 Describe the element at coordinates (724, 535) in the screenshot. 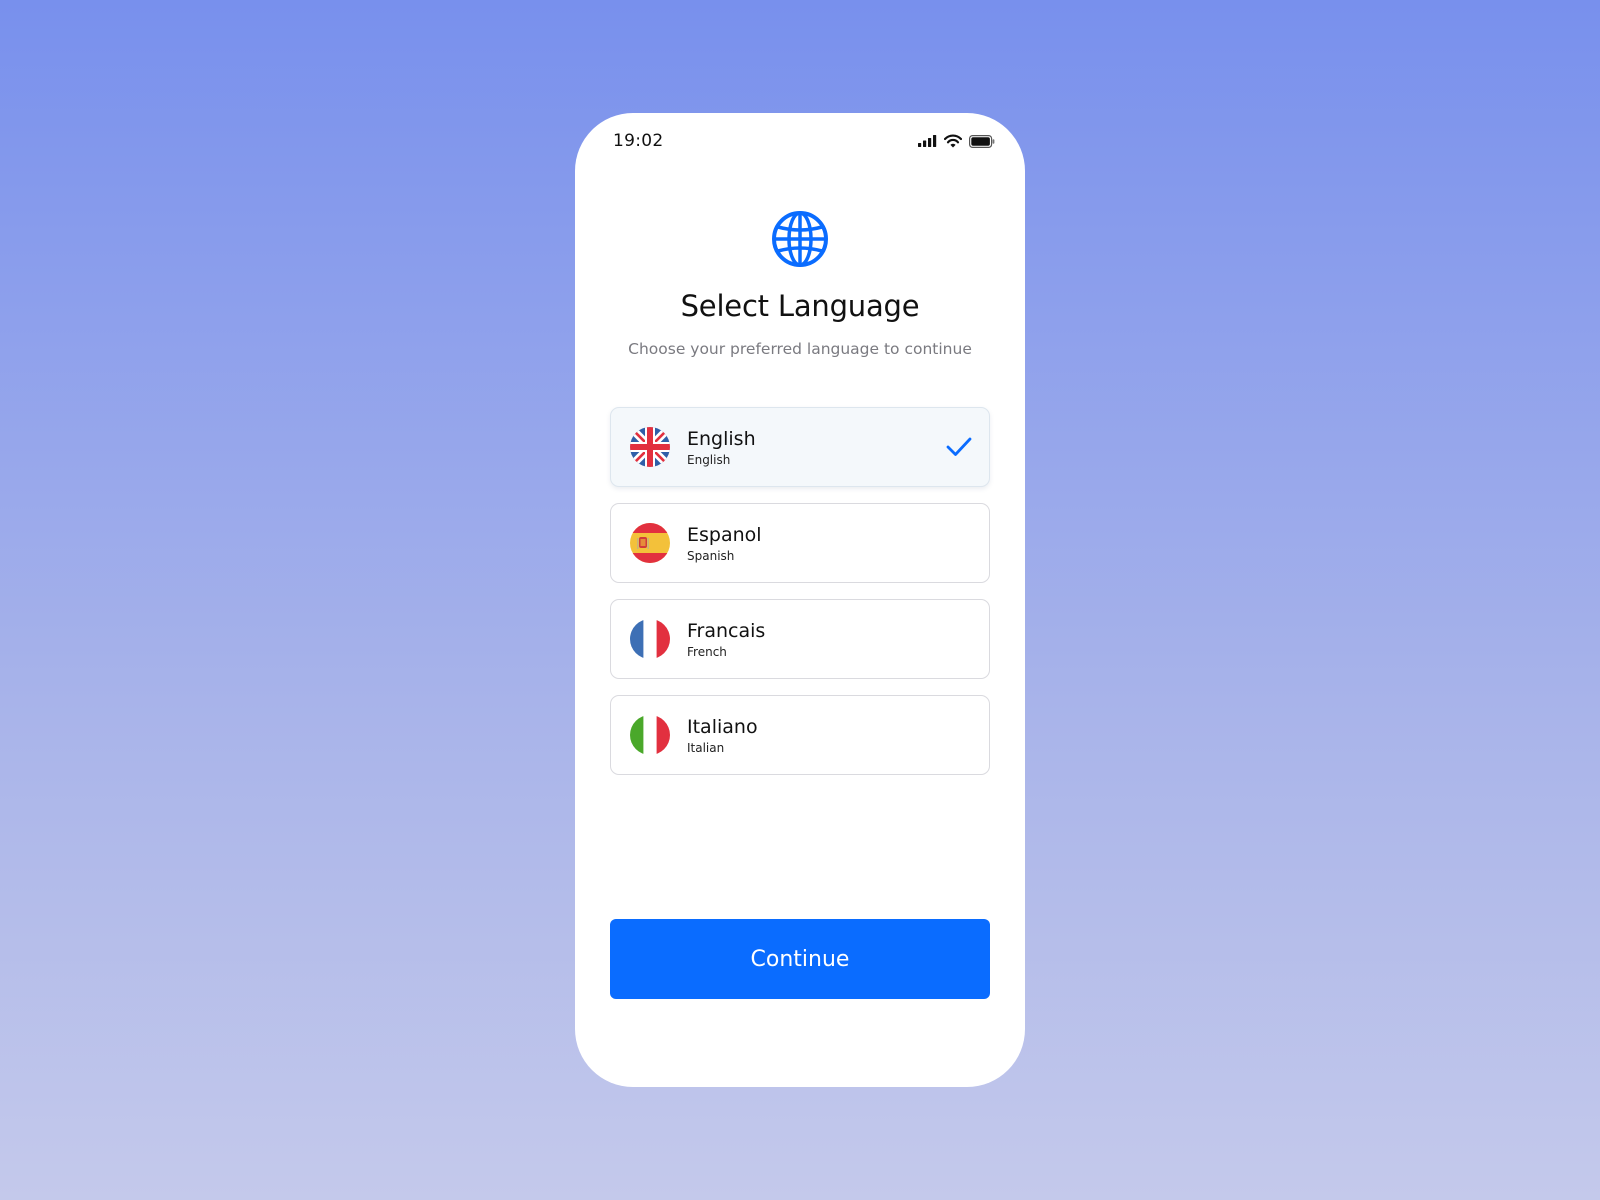

I see `language-name: Espanol` at that location.